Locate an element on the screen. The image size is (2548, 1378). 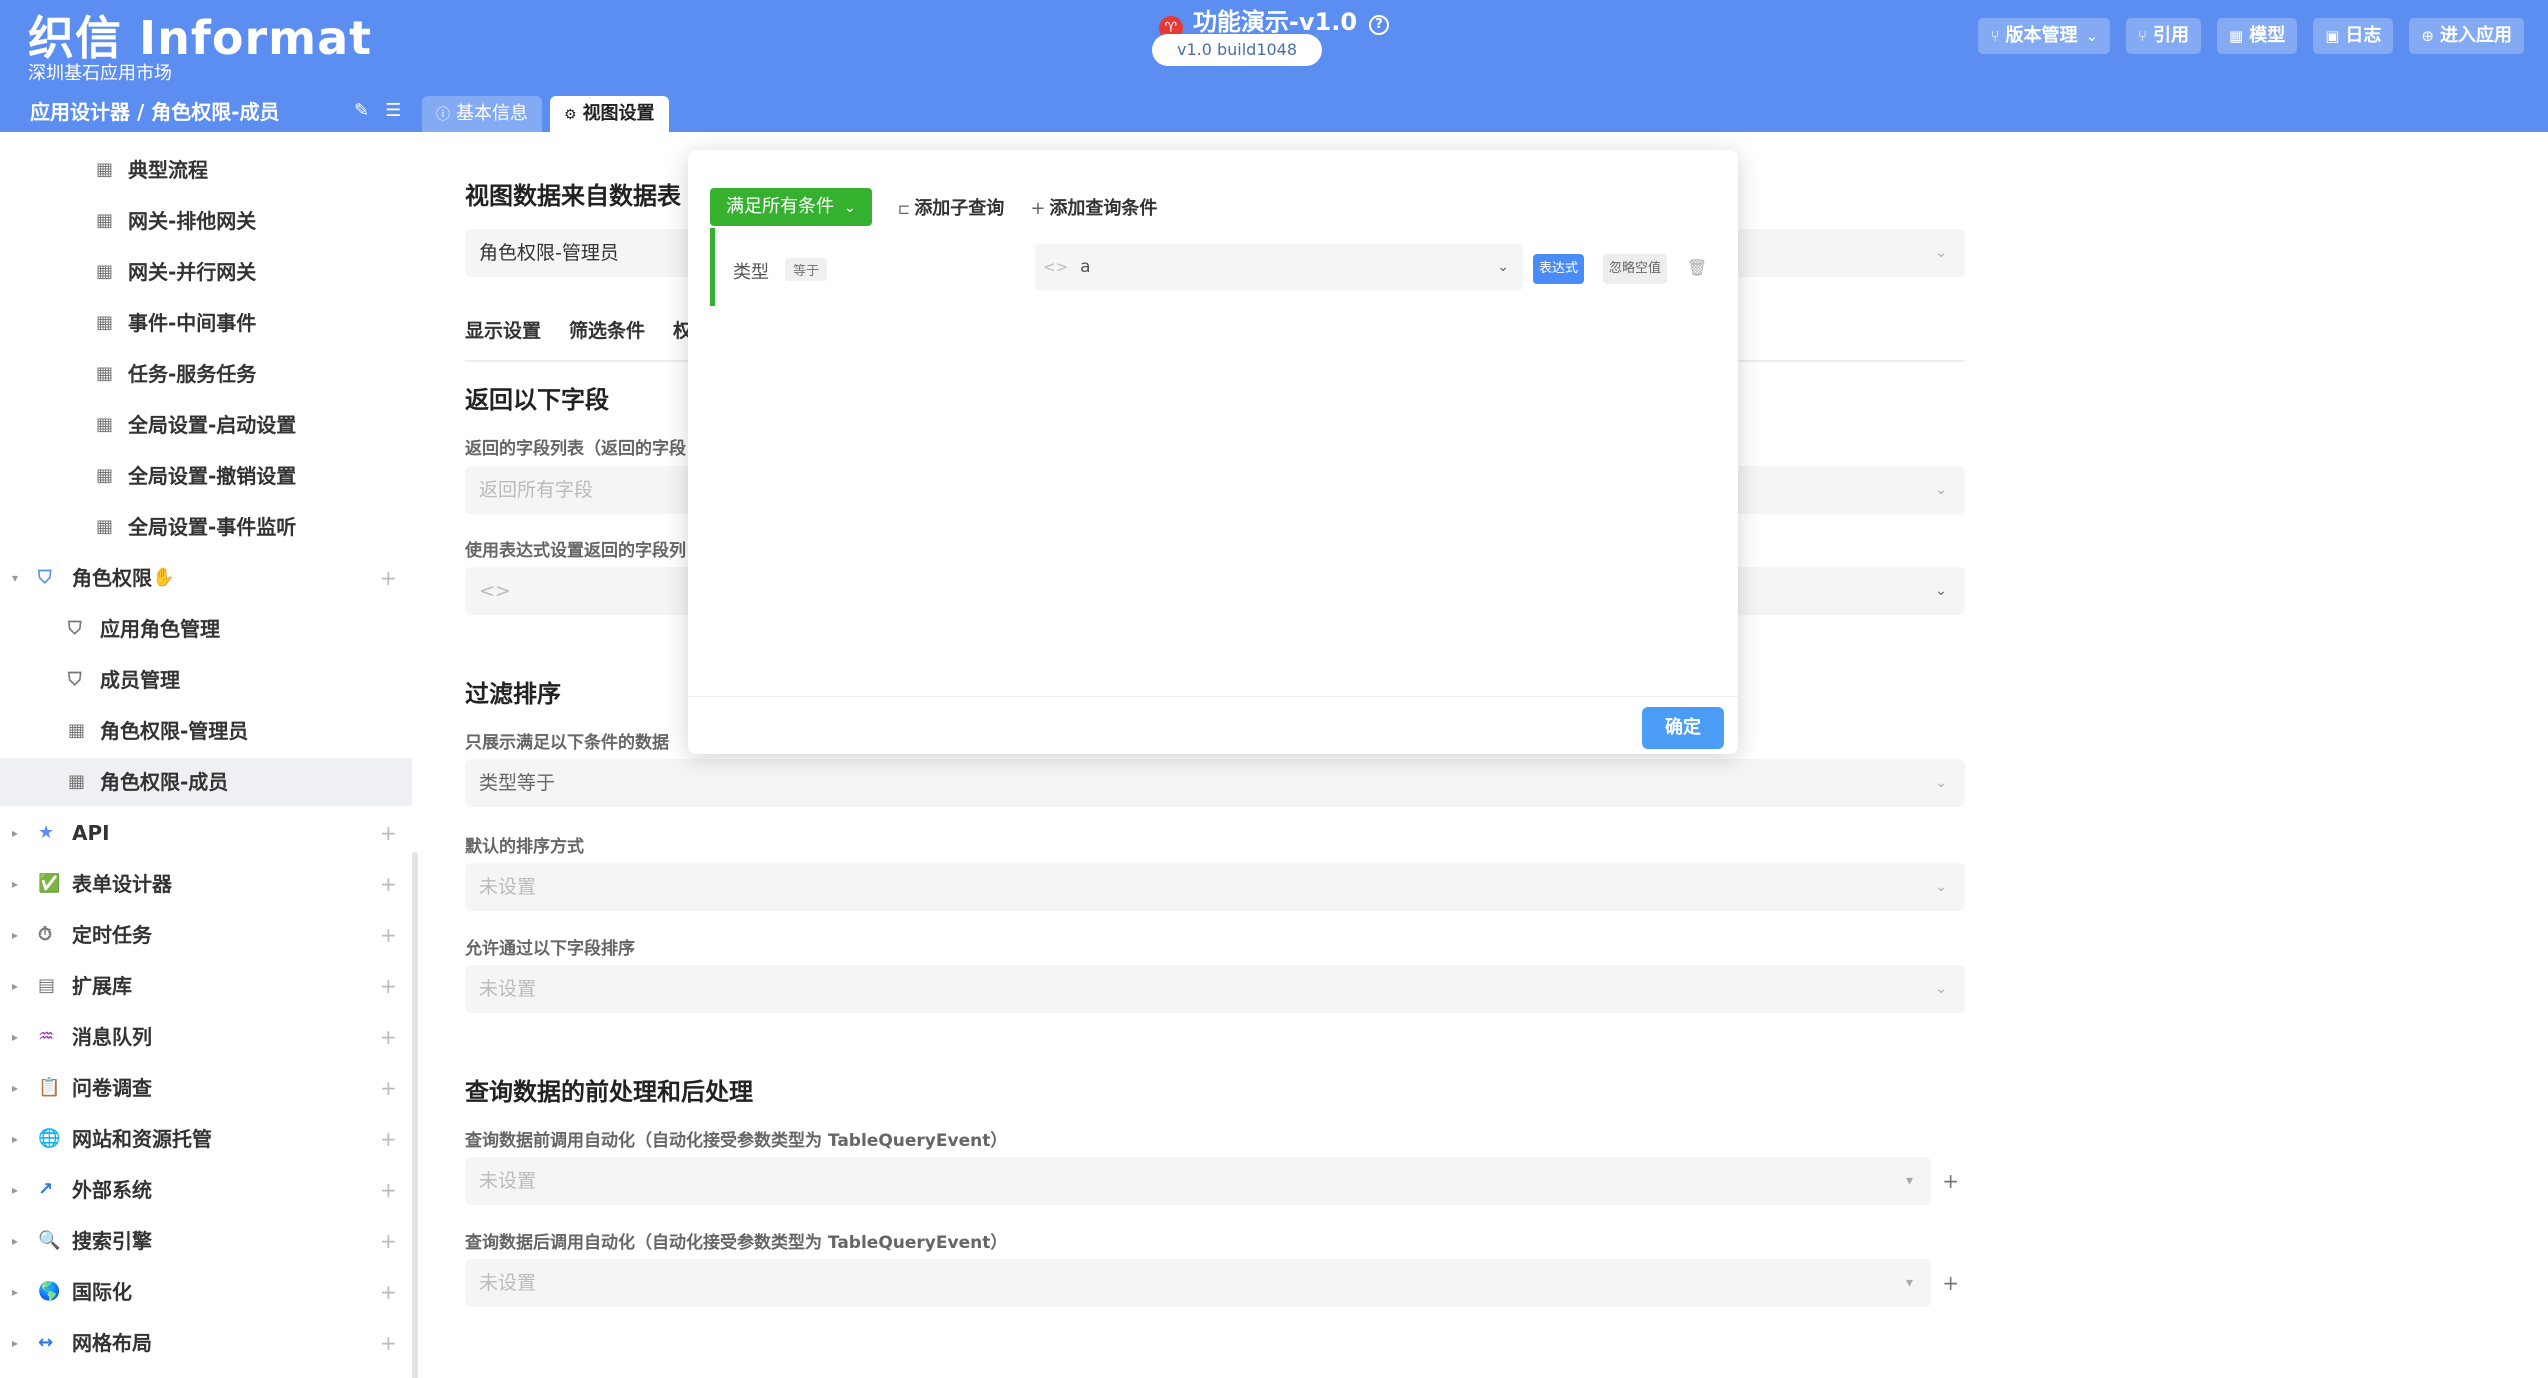
subtab-filter: 筛选条件 is located at coordinates (607, 331).